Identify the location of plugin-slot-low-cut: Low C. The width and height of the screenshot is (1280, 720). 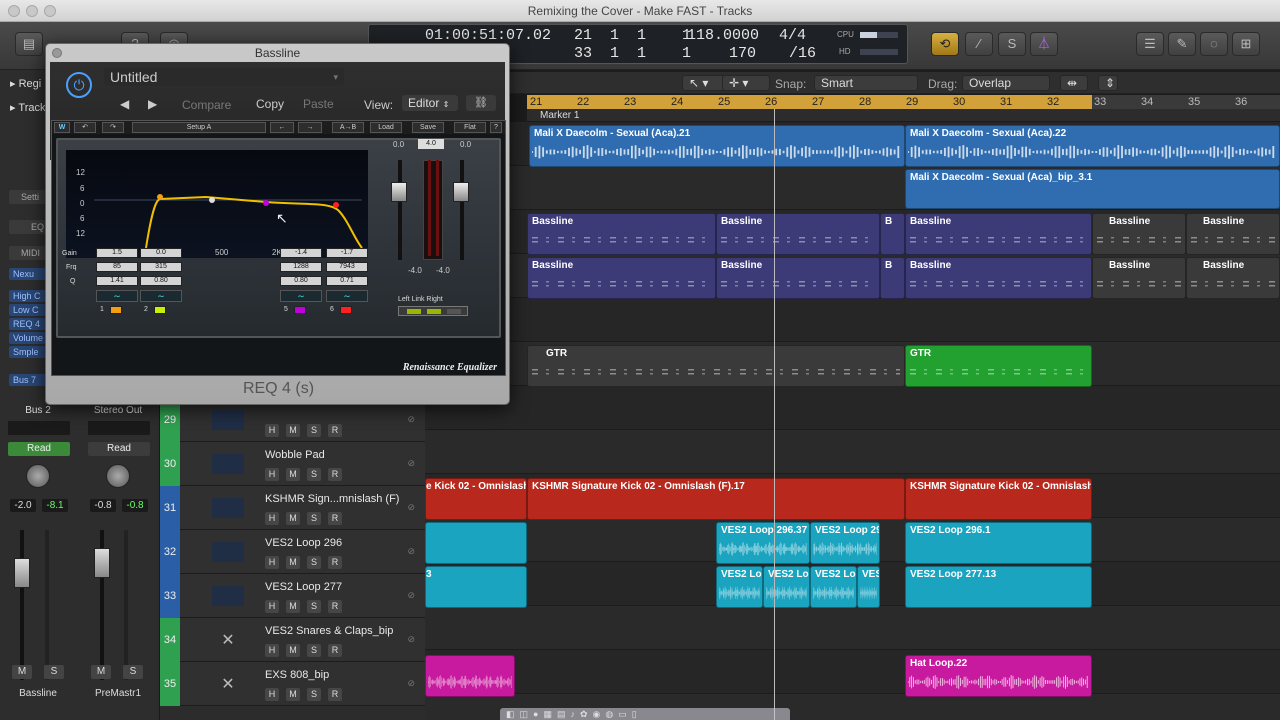
(29, 310).